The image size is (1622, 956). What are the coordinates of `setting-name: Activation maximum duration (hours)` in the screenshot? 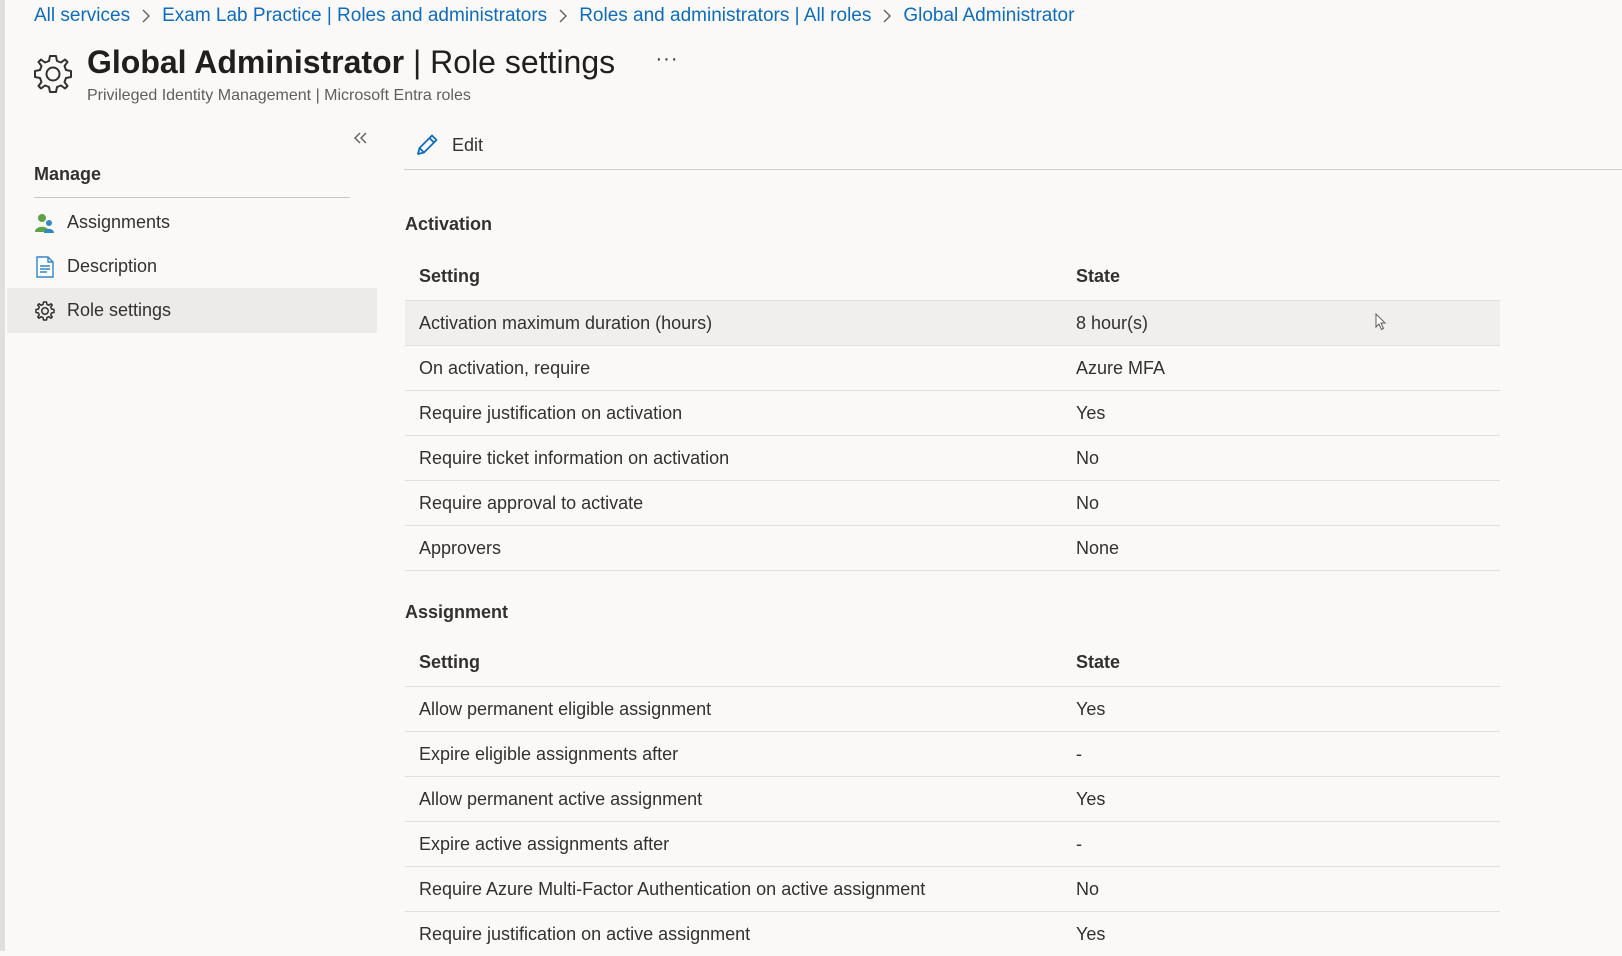 It's located at (566, 322).